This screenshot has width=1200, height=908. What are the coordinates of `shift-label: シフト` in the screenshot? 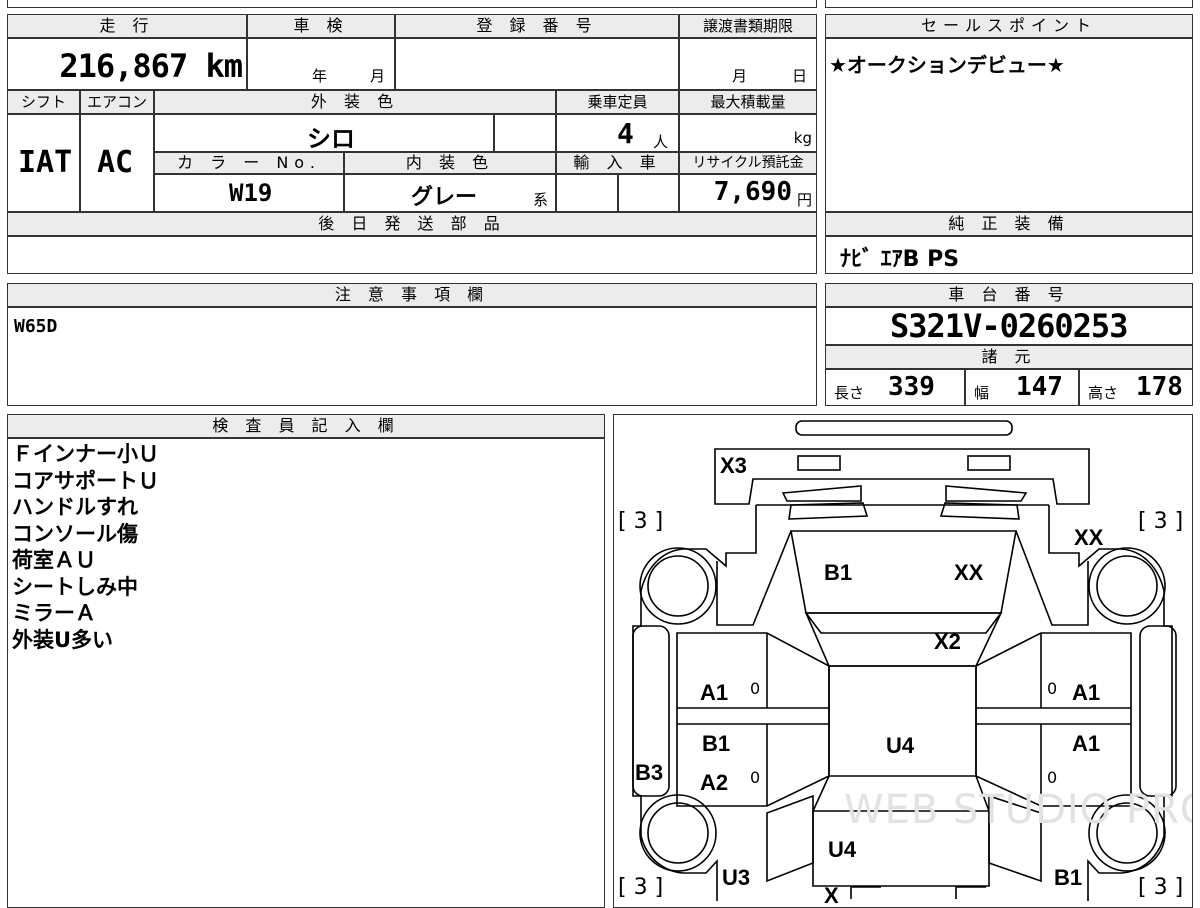 It's located at (43, 102).